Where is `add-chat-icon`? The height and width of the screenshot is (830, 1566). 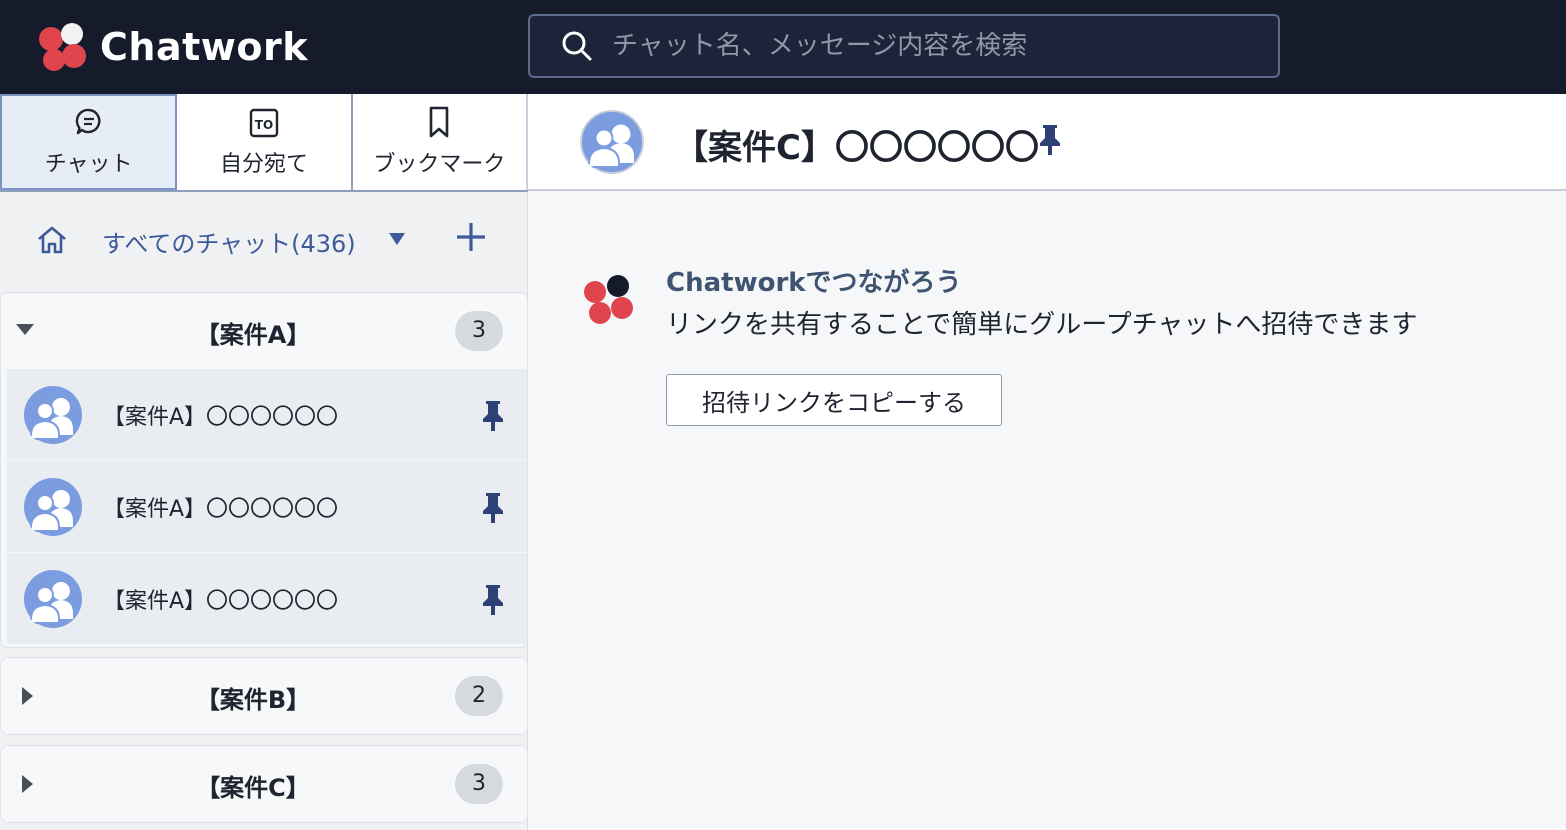 add-chat-icon is located at coordinates (471, 237).